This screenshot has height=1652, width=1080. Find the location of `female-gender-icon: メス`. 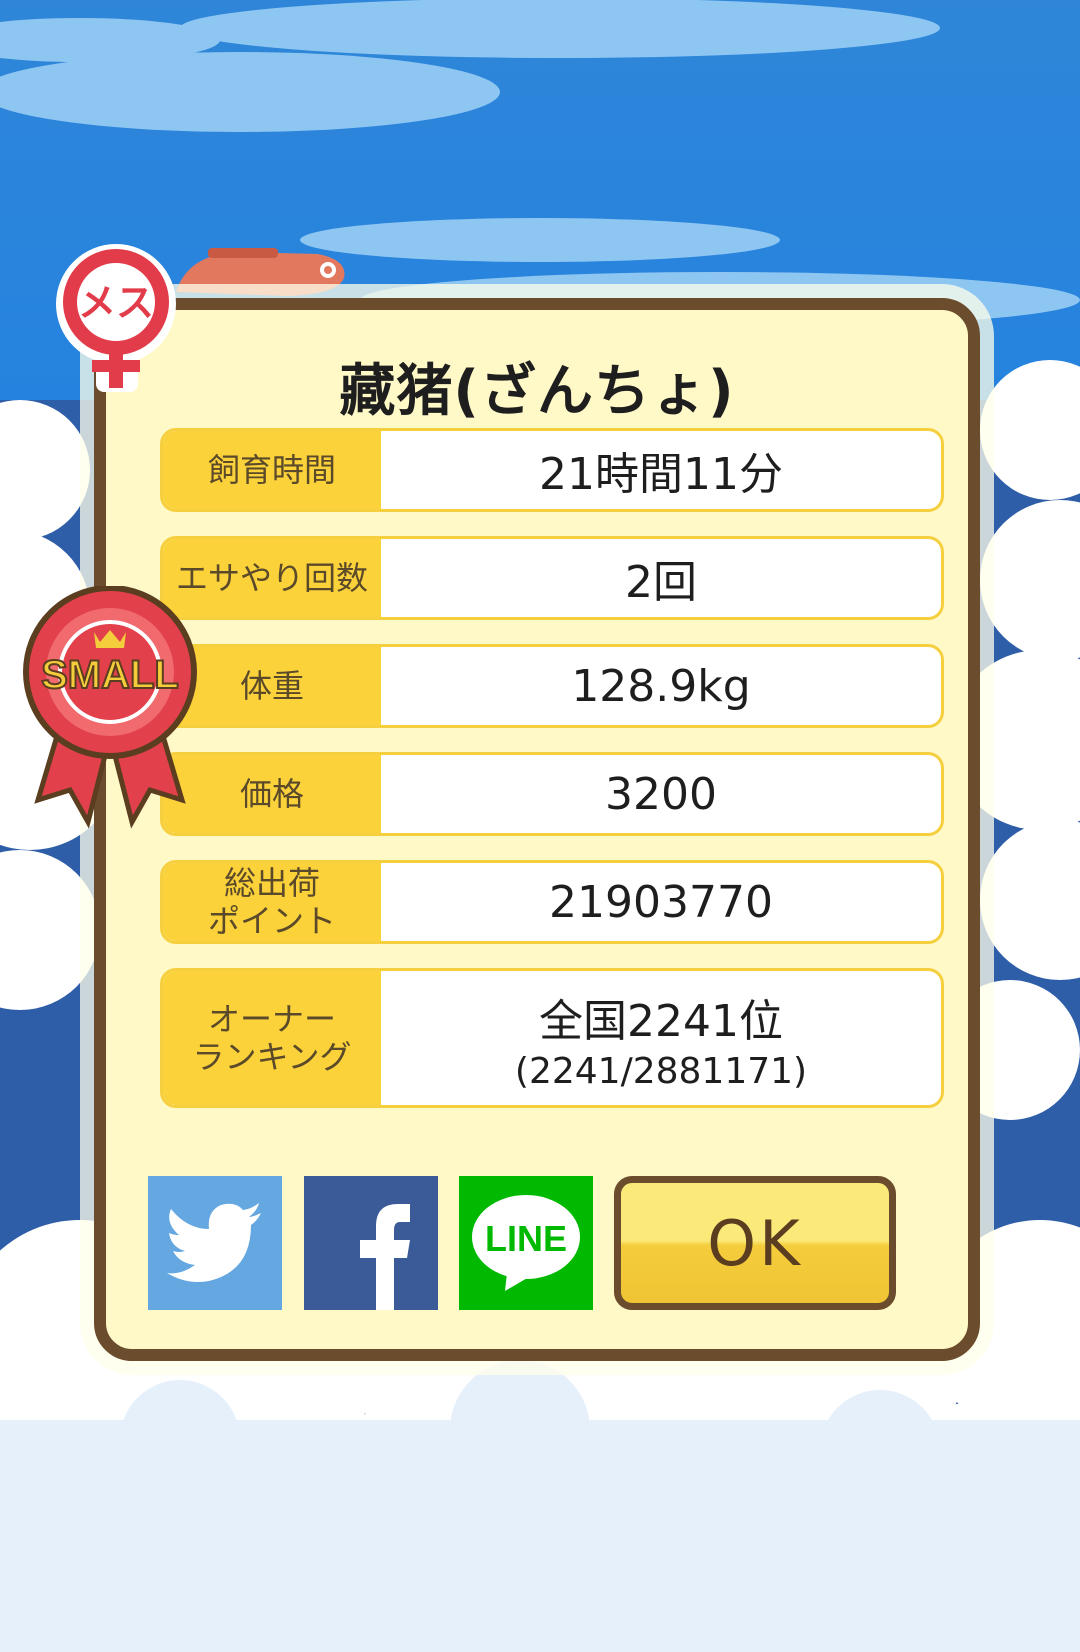

female-gender-icon: メス is located at coordinates (116, 318).